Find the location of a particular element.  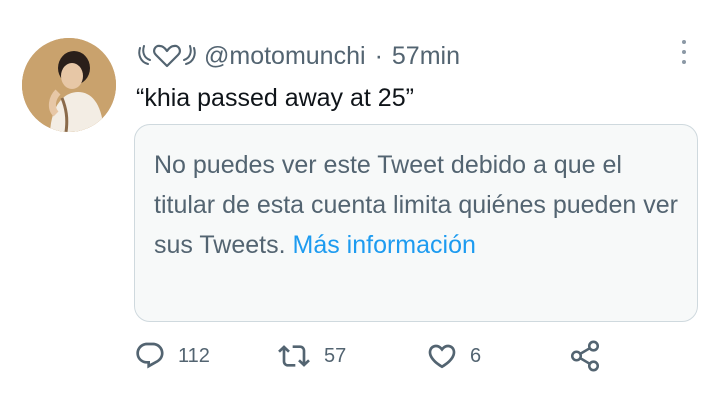

timestamp: 57min is located at coordinates (426, 56).